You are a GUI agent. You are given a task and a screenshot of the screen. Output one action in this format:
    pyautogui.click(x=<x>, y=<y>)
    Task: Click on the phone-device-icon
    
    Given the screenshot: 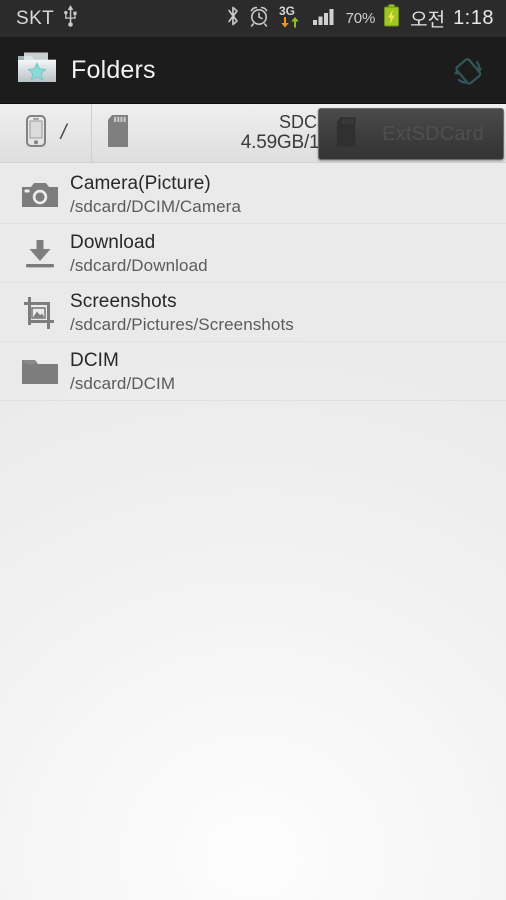 What is the action you would take?
    pyautogui.click(x=36, y=133)
    